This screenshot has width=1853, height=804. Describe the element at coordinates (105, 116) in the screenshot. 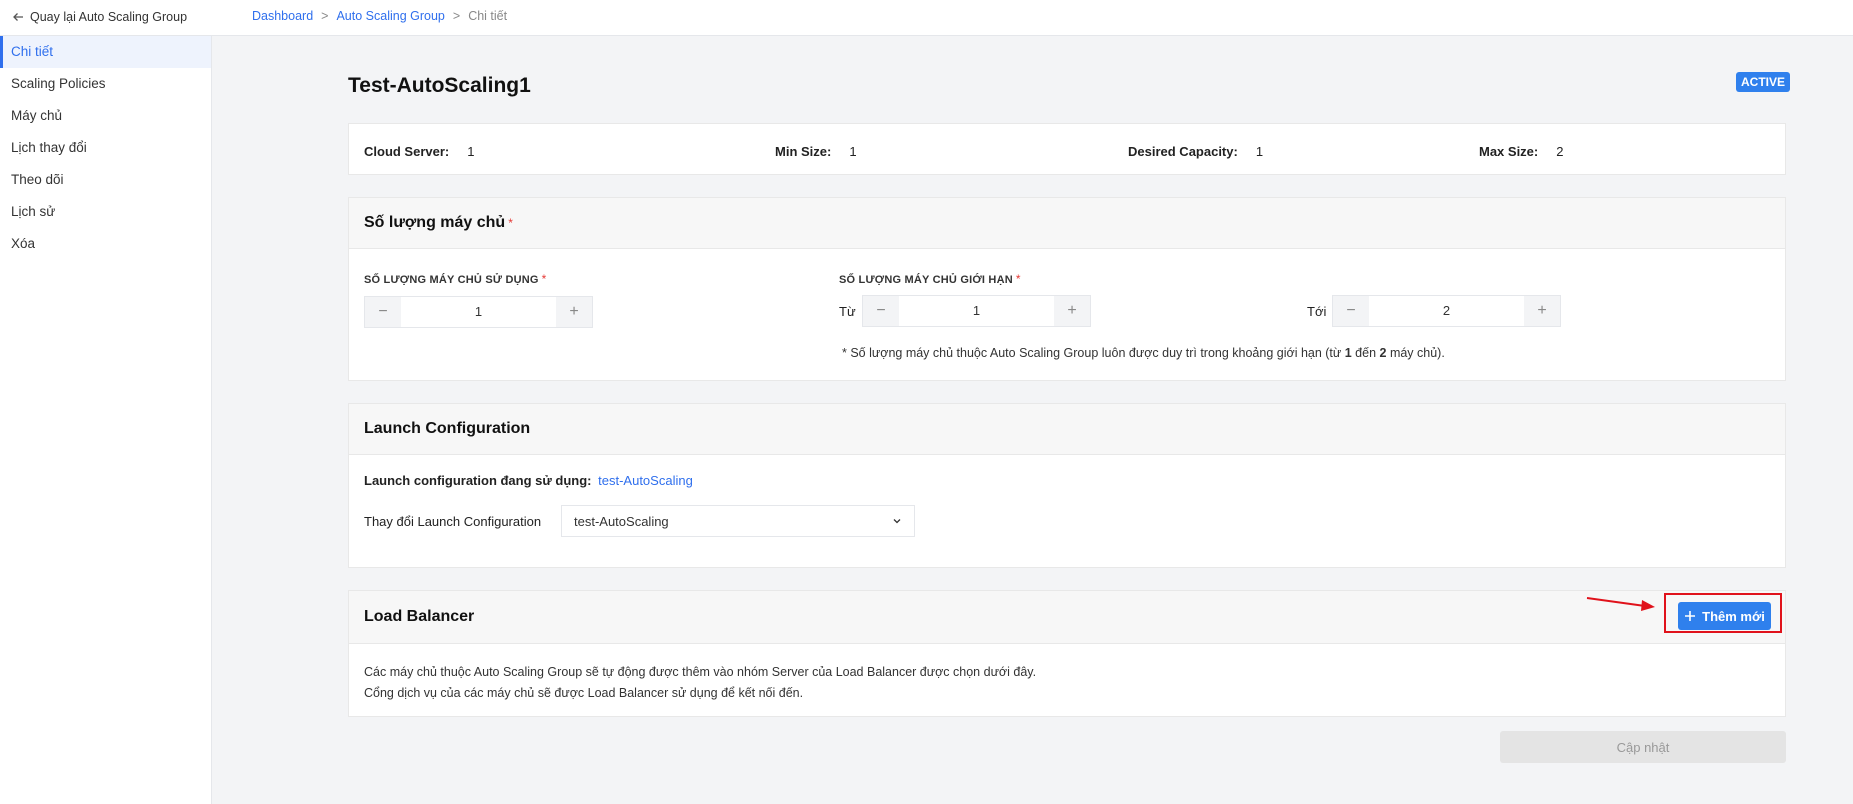

I see `sidebar-item-servers: Máy chủ` at that location.